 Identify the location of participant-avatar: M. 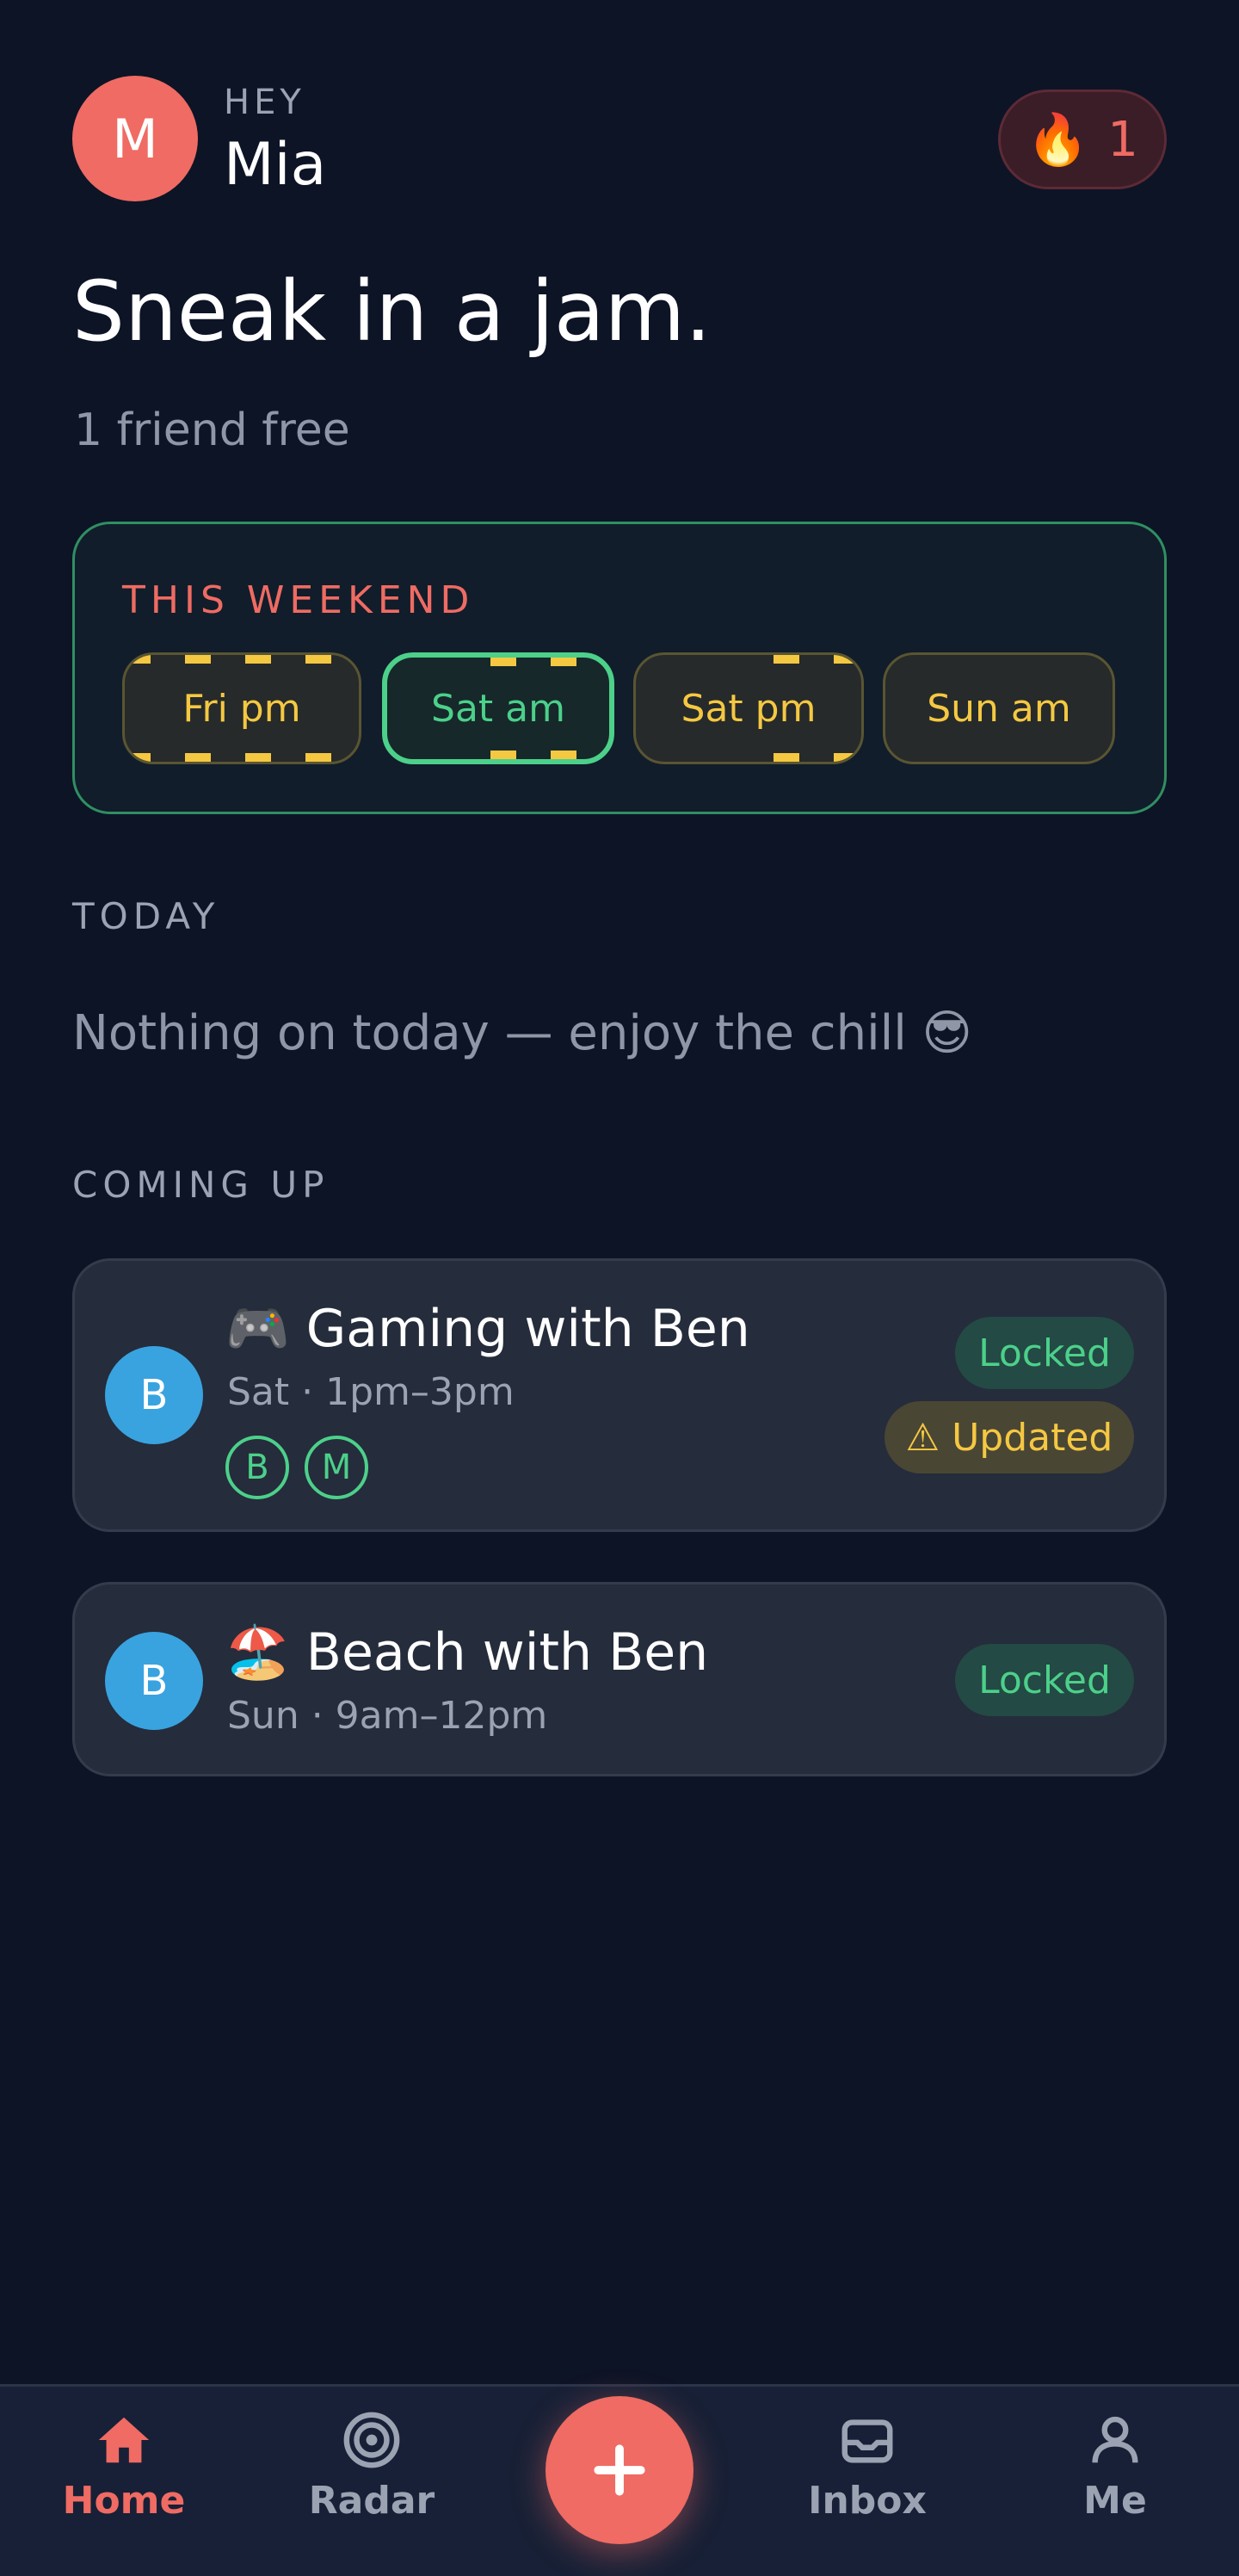
(336, 1467).